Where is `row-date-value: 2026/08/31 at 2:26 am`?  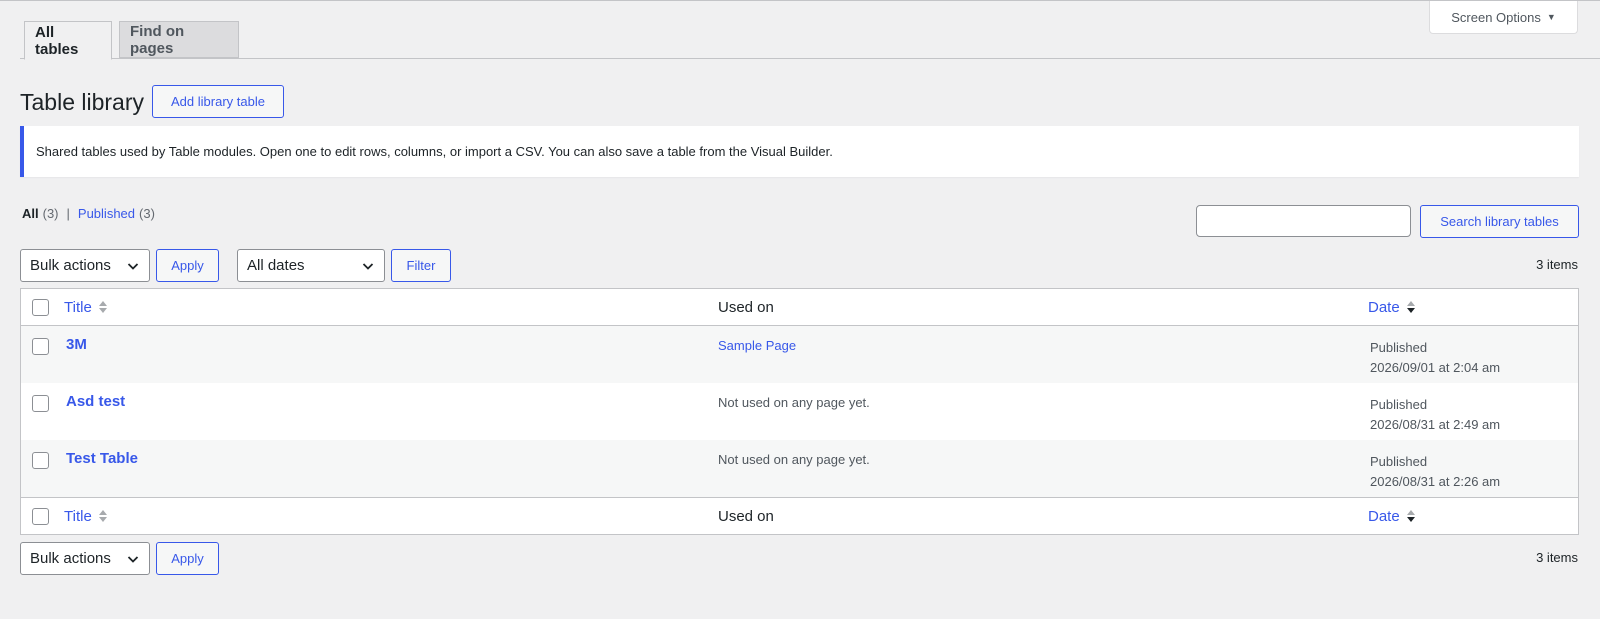 row-date-value: 2026/08/31 at 2:26 am is located at coordinates (1435, 481).